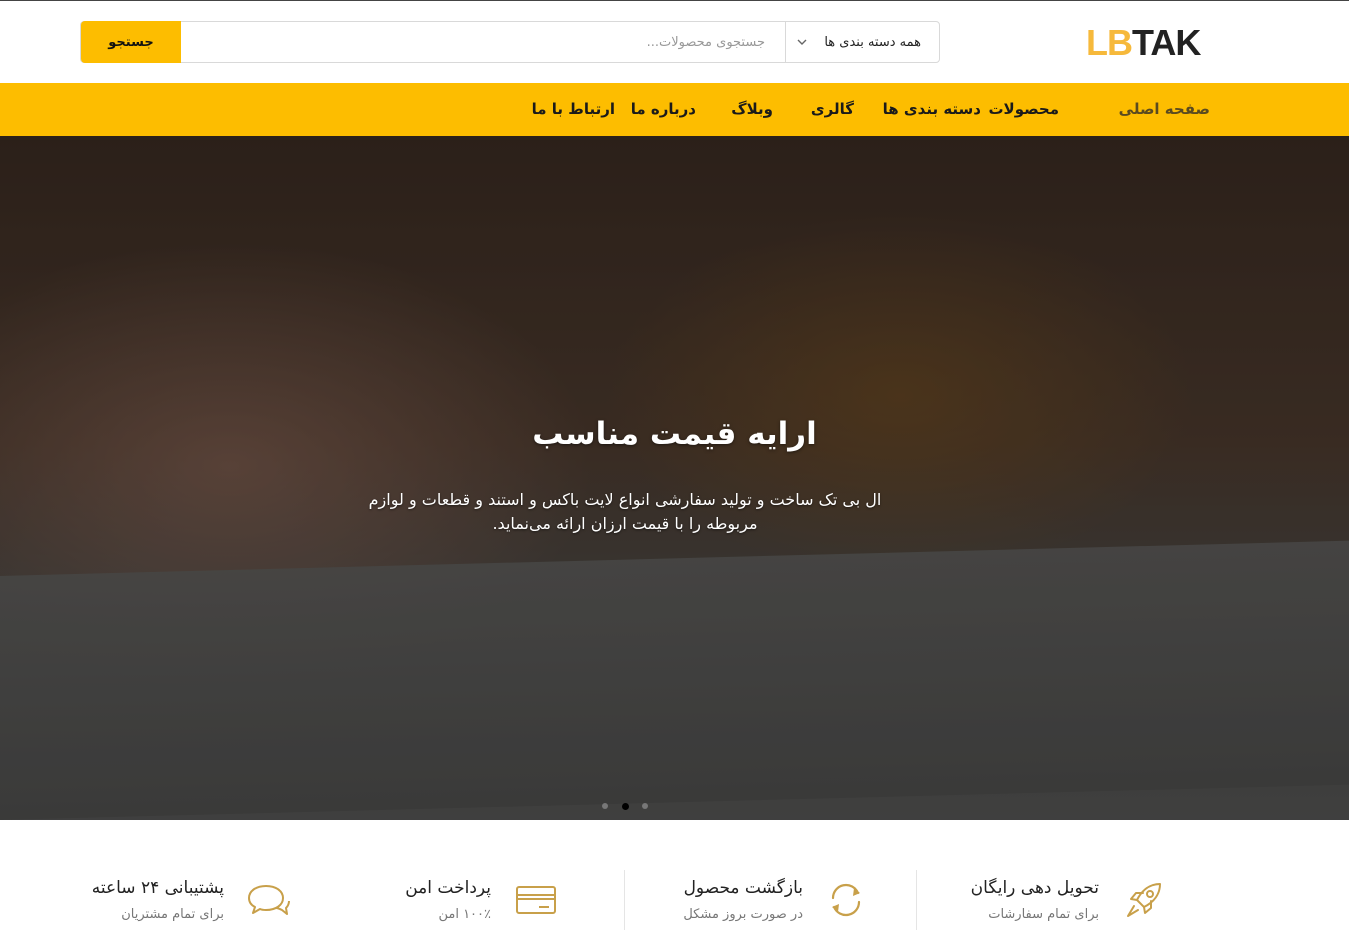 This screenshot has height=942, width=1349. What do you see at coordinates (269, 900) in the screenshot?
I see `chat-bubbles-icon` at bounding box center [269, 900].